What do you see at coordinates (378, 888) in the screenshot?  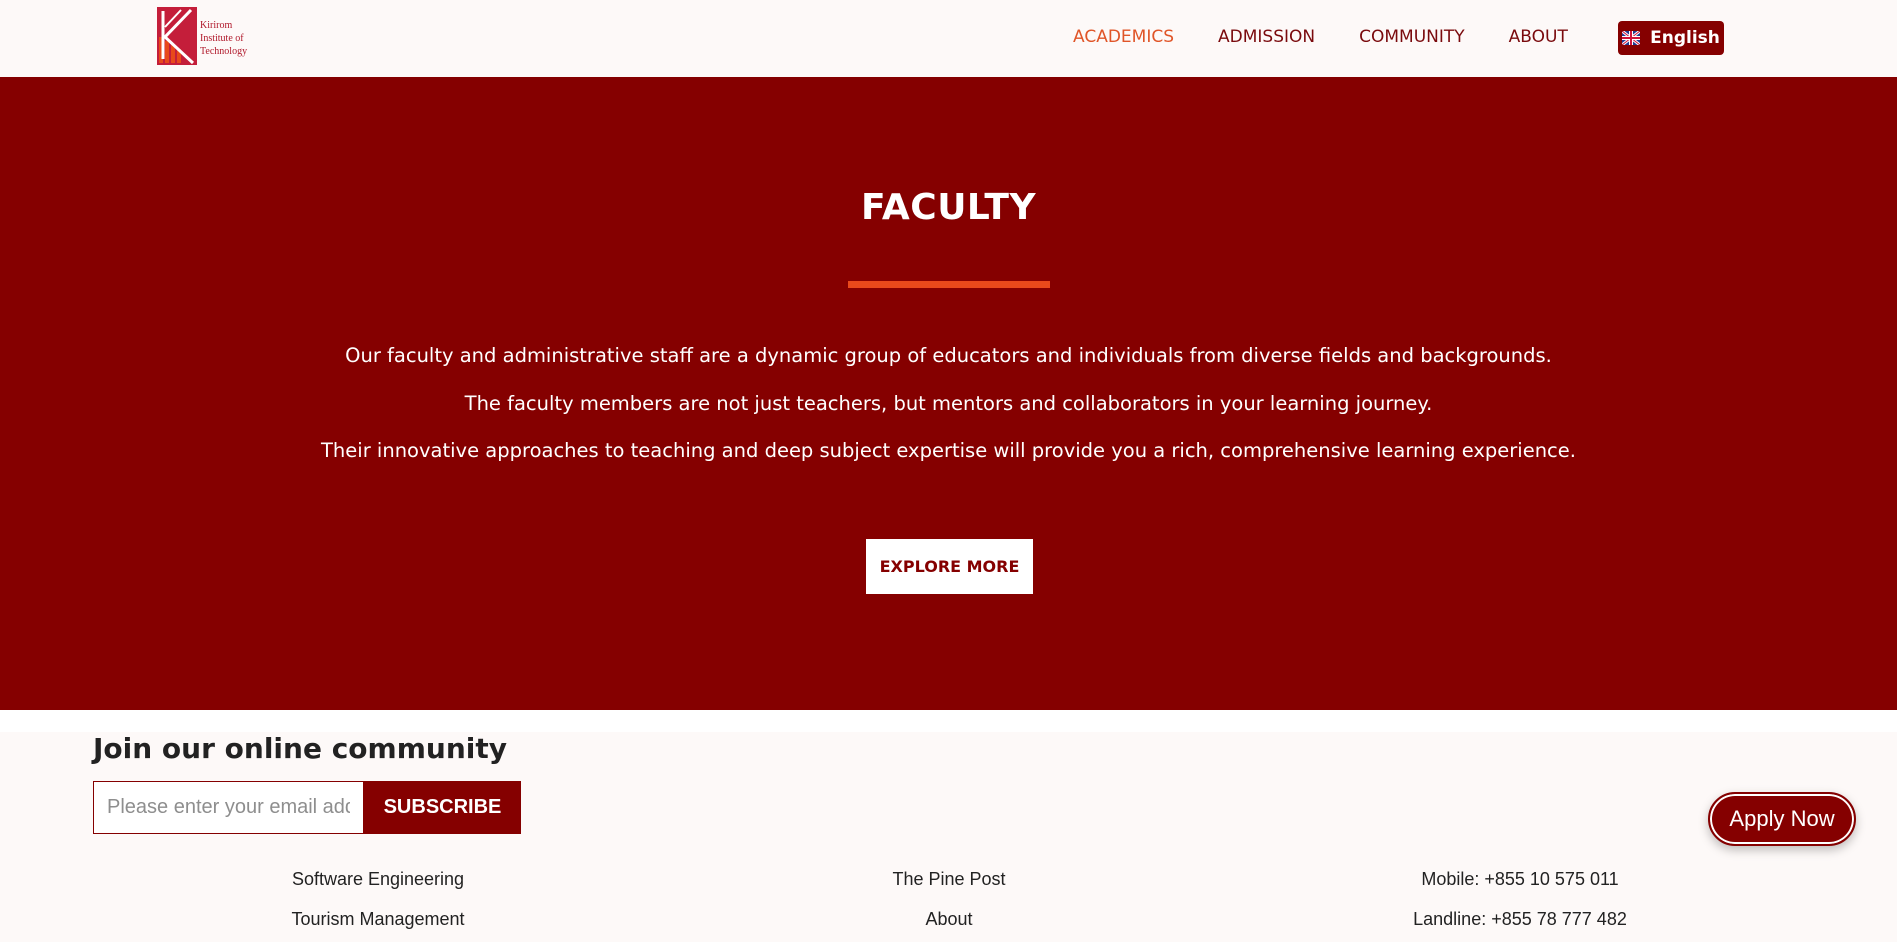 I see `footer-link-software-engineering: Software Engineering` at bounding box center [378, 888].